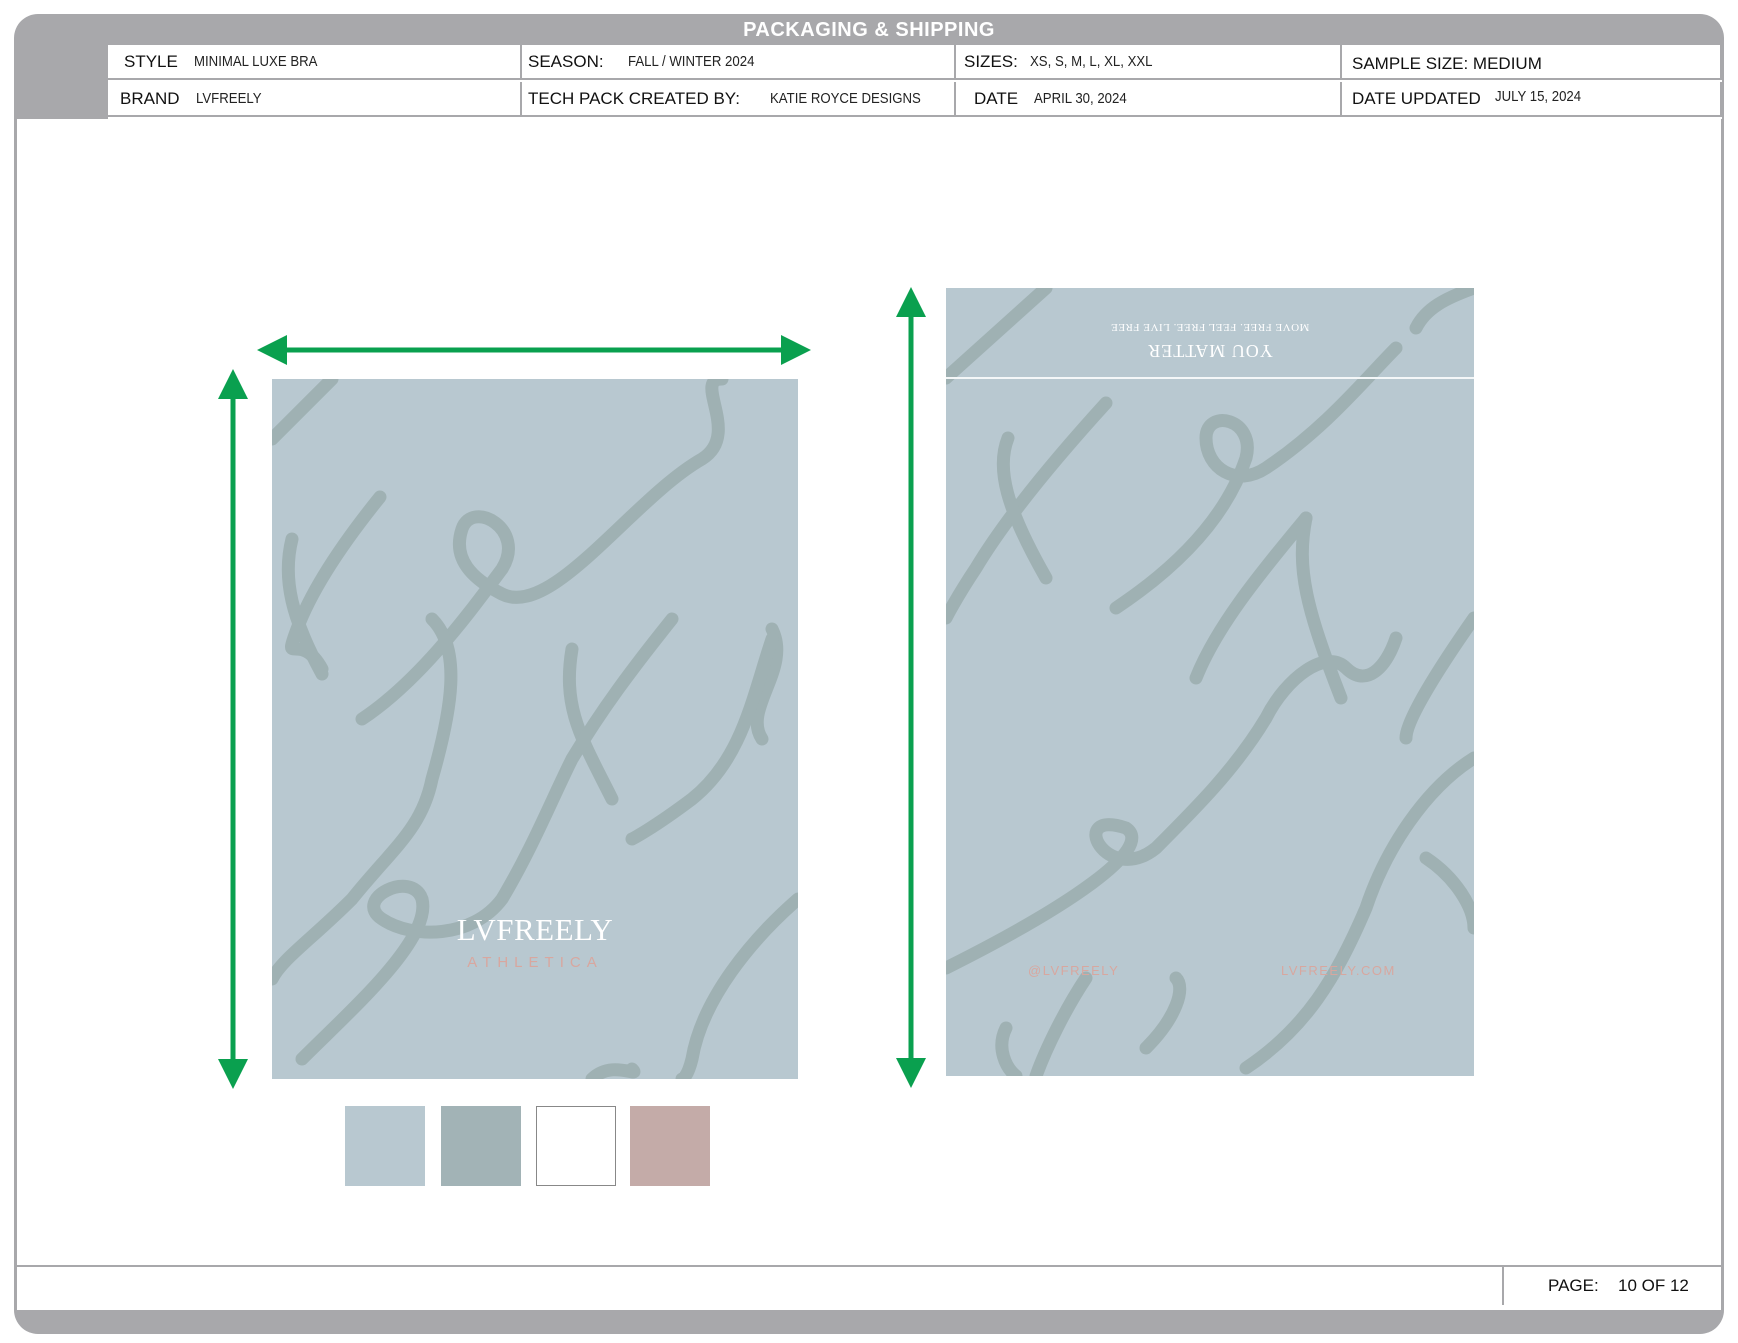  I want to click on page-number: 10 OF 12, so click(1653, 1285).